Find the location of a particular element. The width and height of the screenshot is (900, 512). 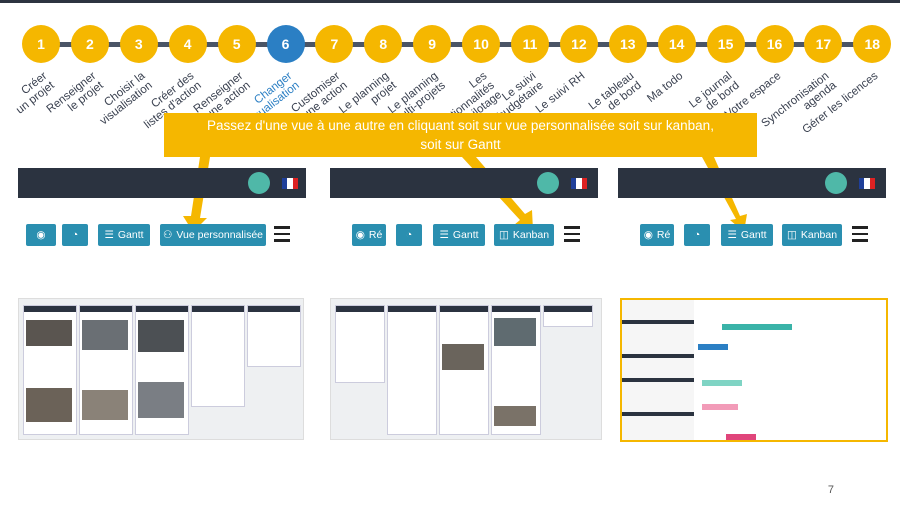

custom-view-button: ⚇ Vue personnalisée is located at coordinates (213, 235).